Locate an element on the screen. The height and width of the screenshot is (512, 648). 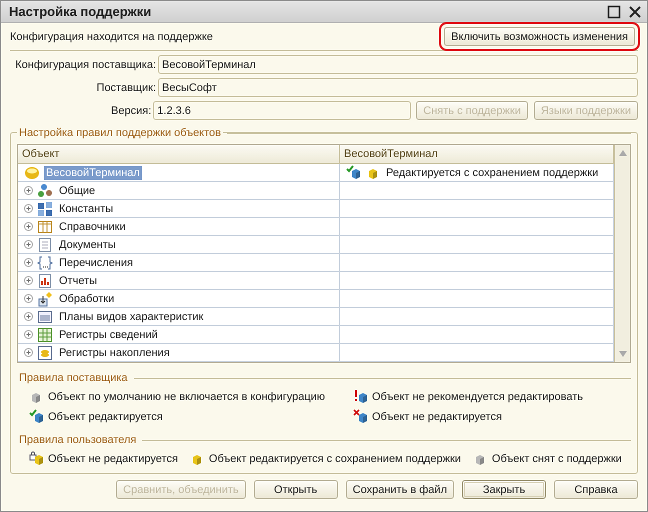
chart-icon is located at coordinates (45, 280).